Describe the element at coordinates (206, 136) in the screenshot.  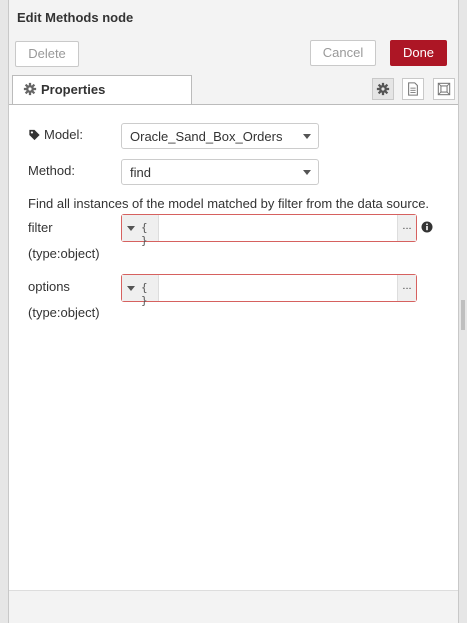
I see `model-select-value: Oracle_Sand_Box_Orders` at that location.